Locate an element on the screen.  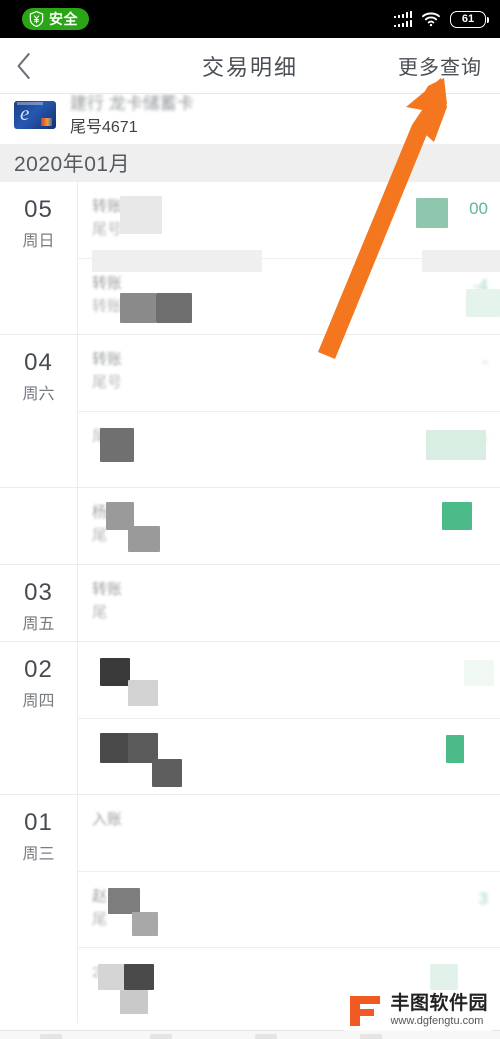
account-card-strip: e 建行 龙卡储蓄卡 尾号4671 is located at coordinates (250, 119).